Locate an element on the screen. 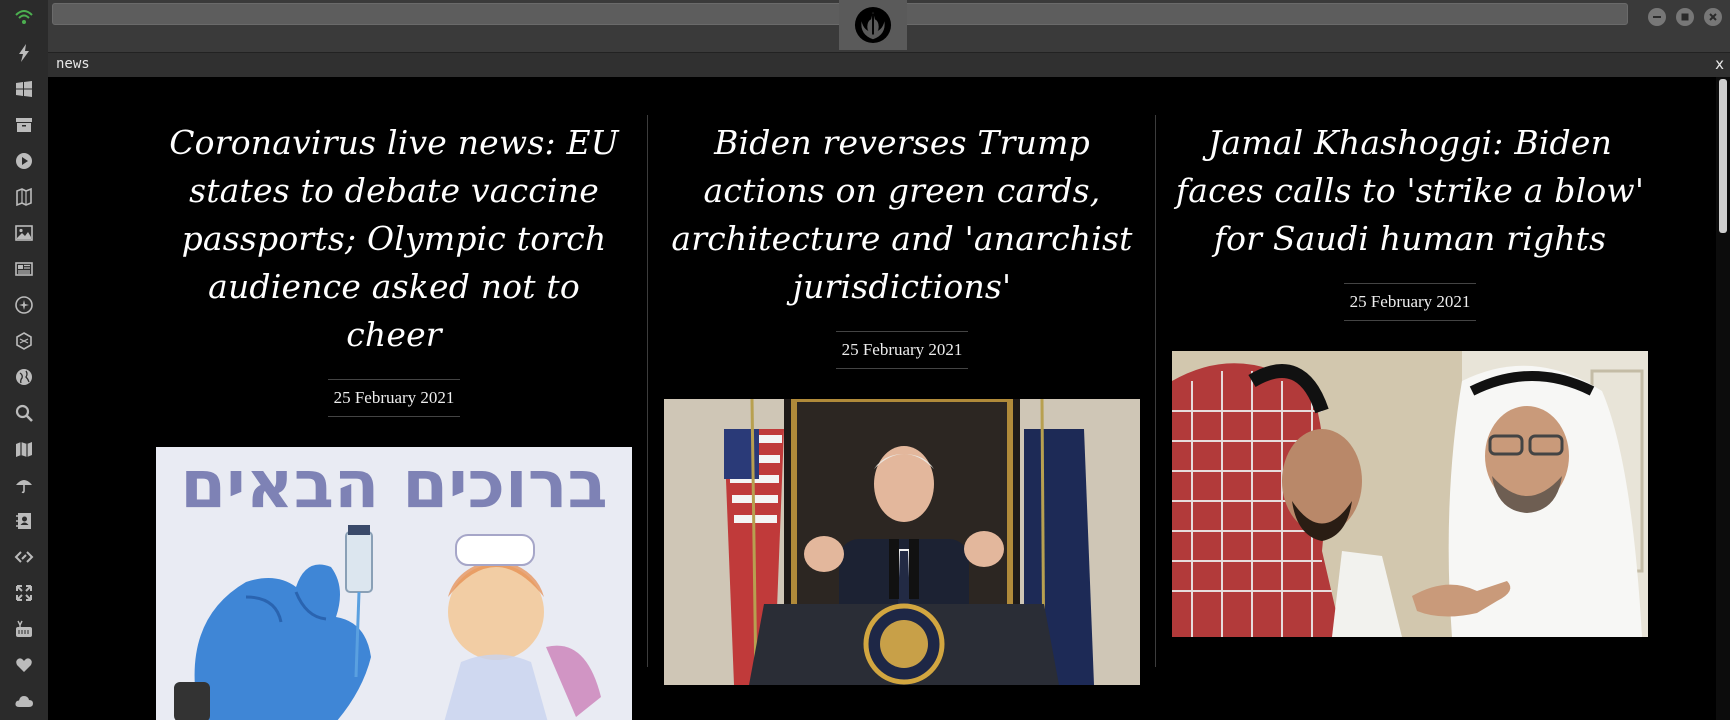  maximize-icon is located at coordinates (1685, 17).